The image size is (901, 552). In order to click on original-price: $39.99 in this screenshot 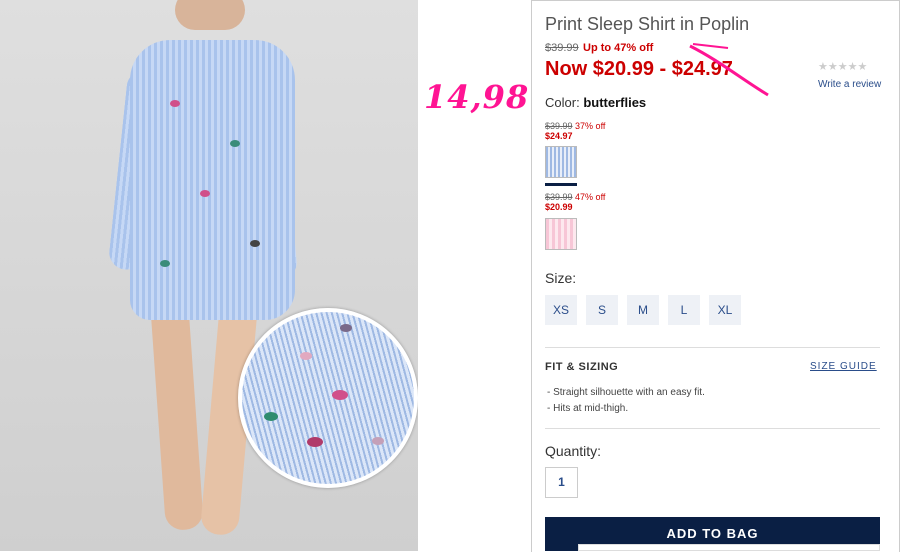, I will do `click(562, 48)`.